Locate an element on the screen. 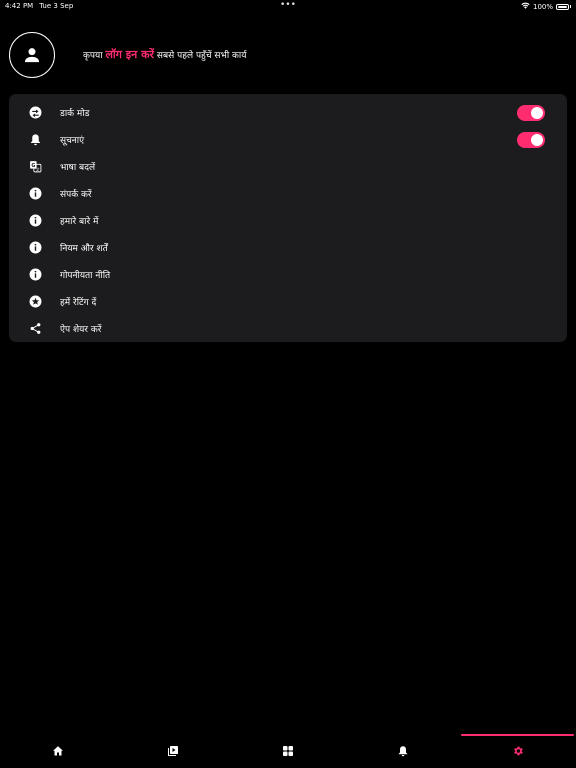  tab-settings is located at coordinates (517, 751).